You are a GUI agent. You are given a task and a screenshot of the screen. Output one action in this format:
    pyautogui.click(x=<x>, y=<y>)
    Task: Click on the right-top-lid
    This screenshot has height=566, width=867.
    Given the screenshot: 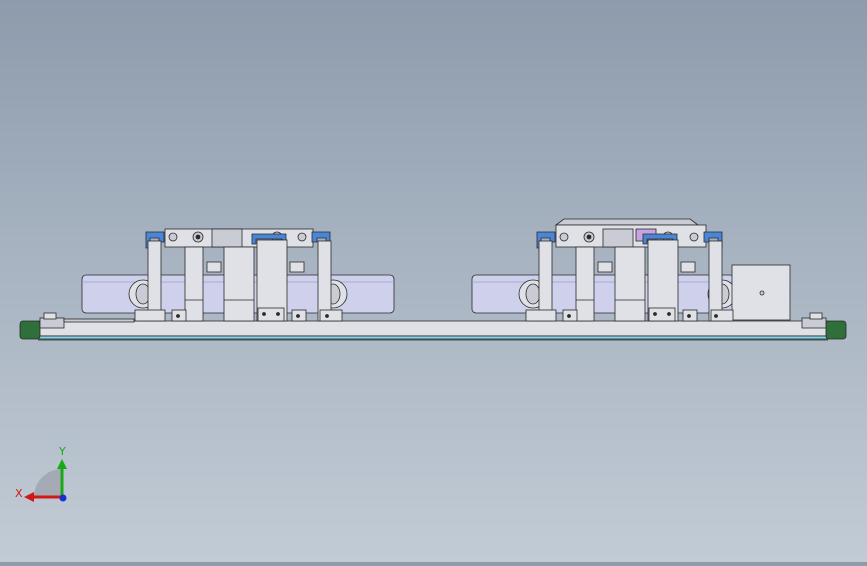 What is the action you would take?
    pyautogui.click(x=627, y=222)
    